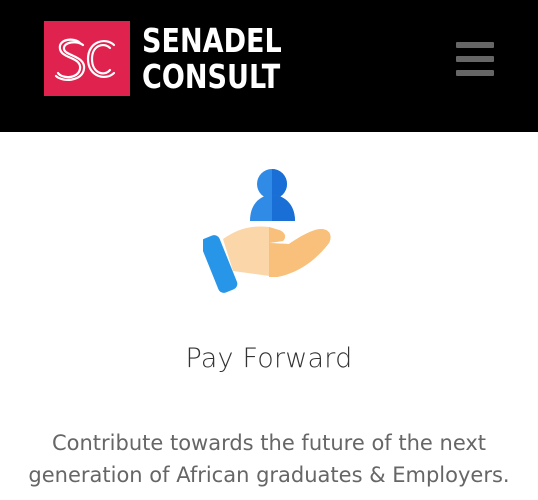 The image size is (538, 500). What do you see at coordinates (269, 358) in the screenshot?
I see `feature-title: Pay Forward` at bounding box center [269, 358].